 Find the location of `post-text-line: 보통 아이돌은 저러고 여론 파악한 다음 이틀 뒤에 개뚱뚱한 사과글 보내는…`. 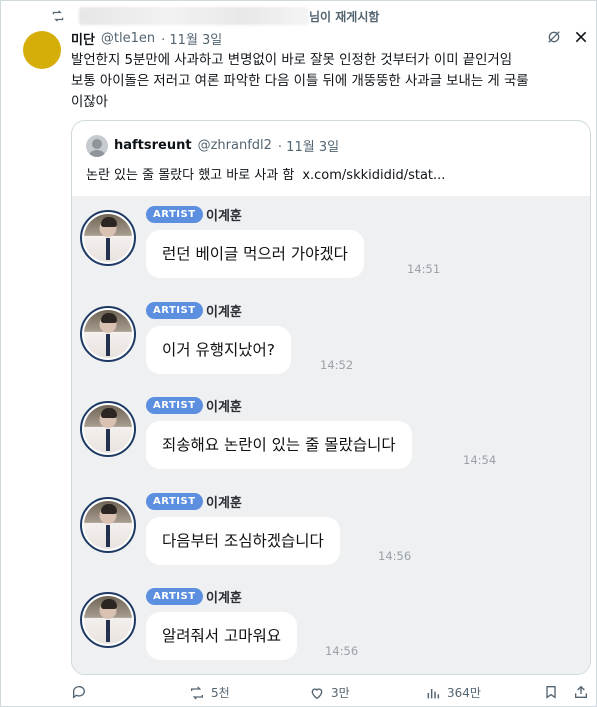

post-text-line: 보통 아이돌은 저러고 여론 파악한 다음 이틀 뒤에 개뚱뚱한 사과글 보내는… is located at coordinates (300, 81).